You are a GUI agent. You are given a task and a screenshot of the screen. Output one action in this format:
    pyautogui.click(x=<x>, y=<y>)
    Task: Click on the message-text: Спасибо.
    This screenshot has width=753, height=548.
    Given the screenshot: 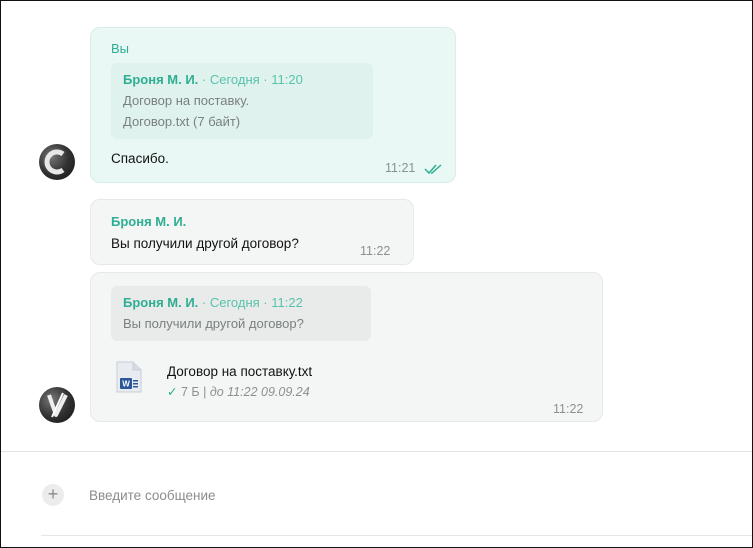 What is the action you would take?
    pyautogui.click(x=140, y=158)
    